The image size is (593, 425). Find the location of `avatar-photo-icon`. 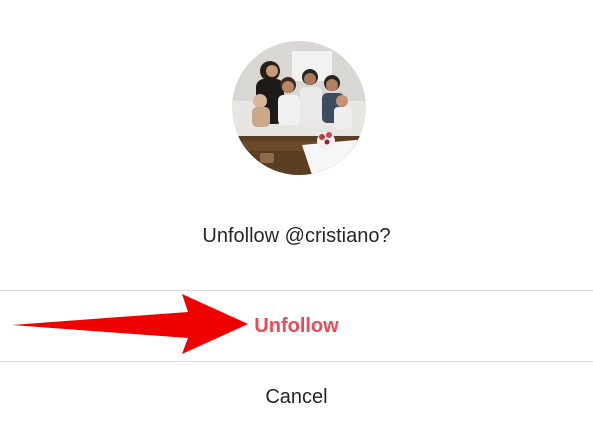

avatar-photo-icon is located at coordinates (299, 108).